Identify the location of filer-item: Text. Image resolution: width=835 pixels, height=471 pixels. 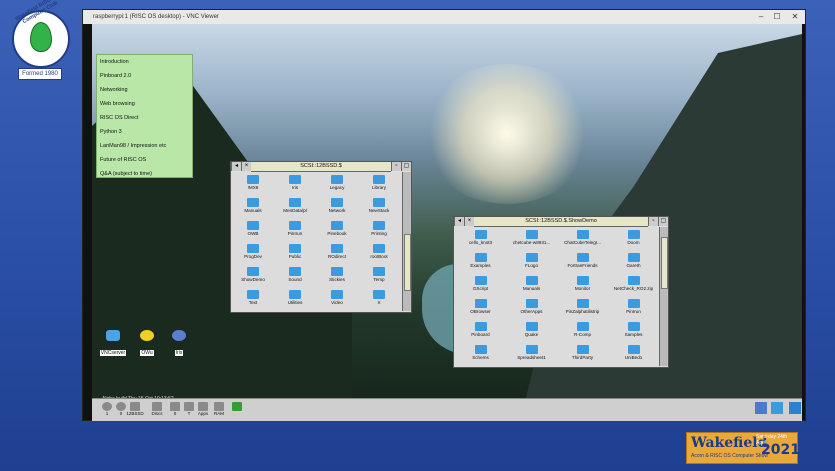
(253, 300).